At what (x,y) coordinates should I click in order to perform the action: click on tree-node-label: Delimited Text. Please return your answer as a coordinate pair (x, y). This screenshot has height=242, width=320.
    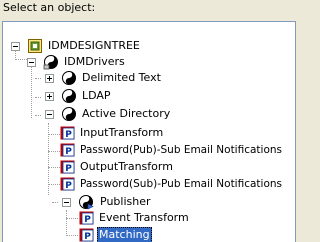
    Looking at the image, I should click on (121, 77).